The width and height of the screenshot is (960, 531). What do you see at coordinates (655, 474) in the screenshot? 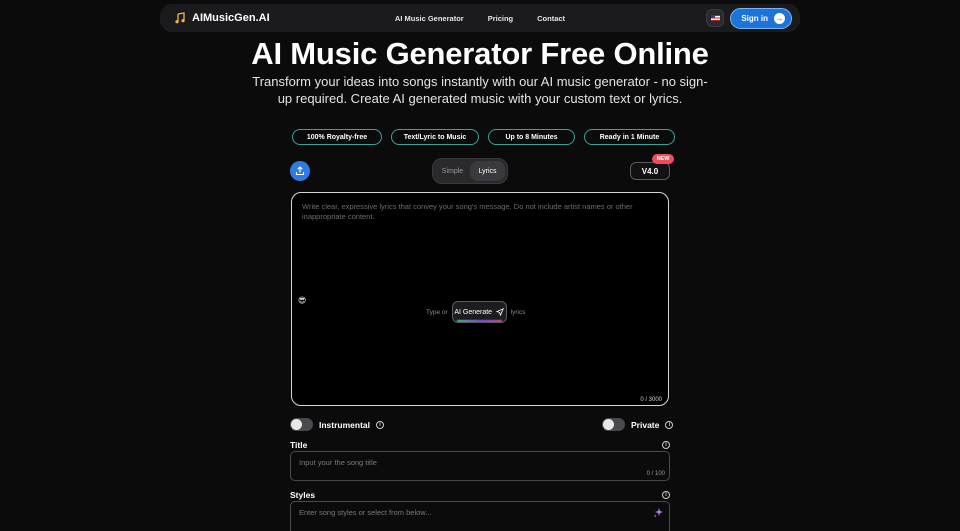
I see `title-char-count: 0 / 100` at bounding box center [655, 474].